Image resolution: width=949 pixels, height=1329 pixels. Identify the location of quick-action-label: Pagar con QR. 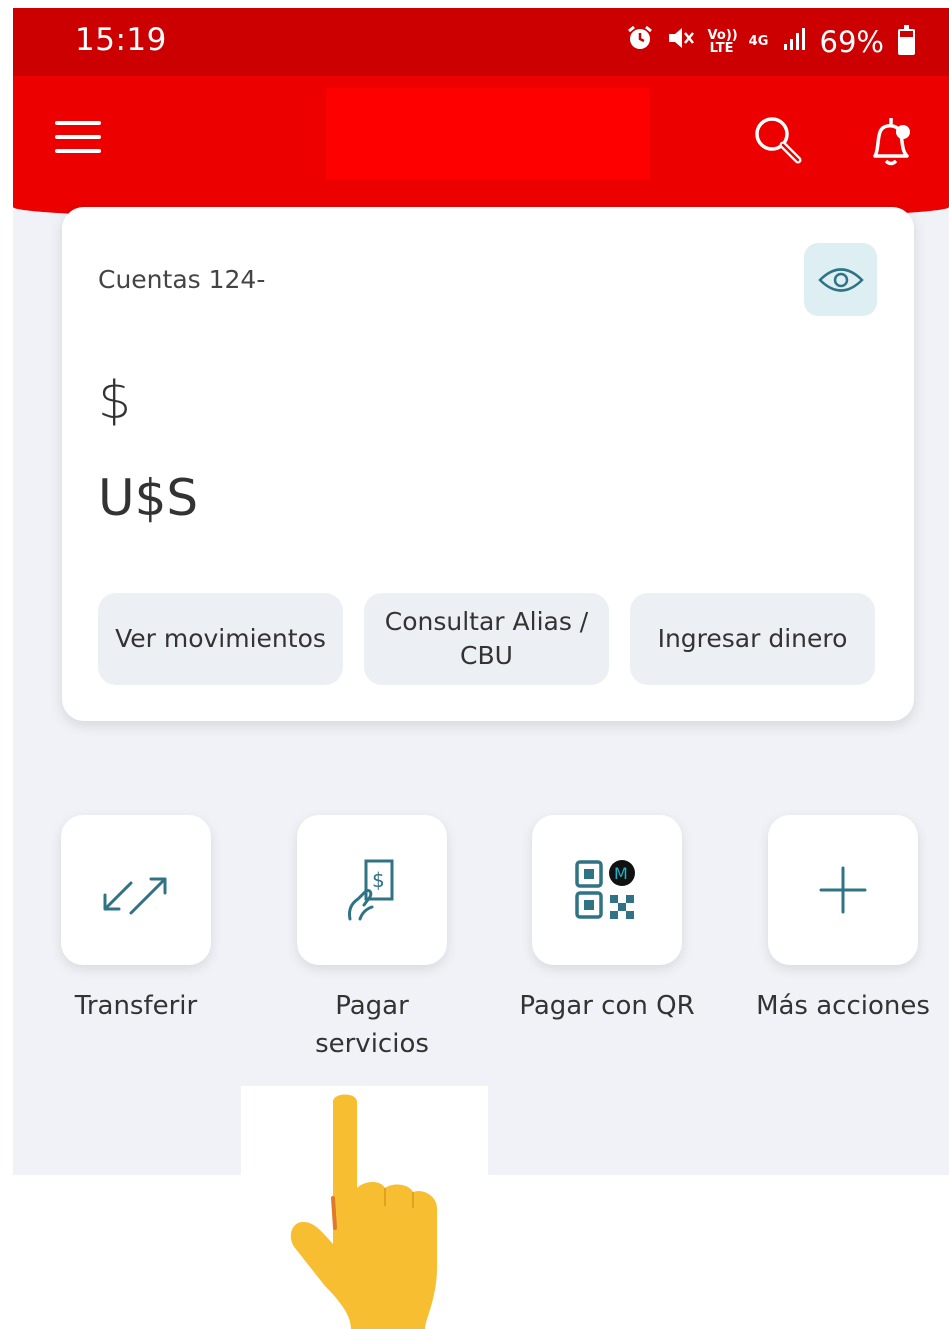
(607, 1006).